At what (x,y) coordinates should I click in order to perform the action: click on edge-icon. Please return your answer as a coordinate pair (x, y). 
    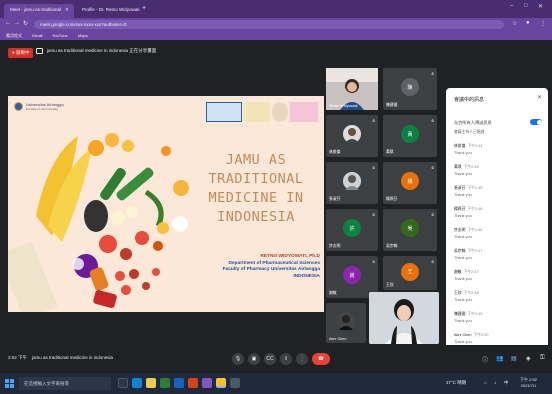
    Looking at the image, I should click on (137, 383).